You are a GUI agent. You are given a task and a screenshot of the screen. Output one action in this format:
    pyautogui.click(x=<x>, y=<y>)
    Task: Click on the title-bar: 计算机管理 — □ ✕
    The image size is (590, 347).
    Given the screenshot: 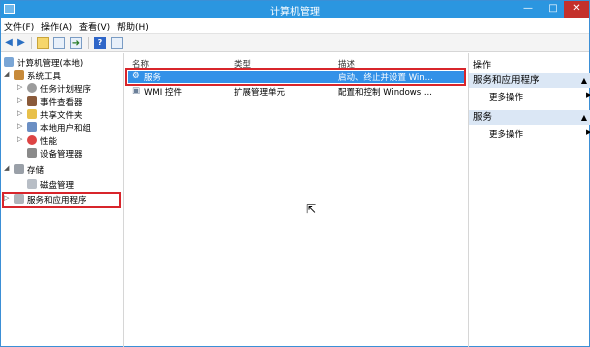 What is the action you would take?
    pyautogui.click(x=295, y=9)
    